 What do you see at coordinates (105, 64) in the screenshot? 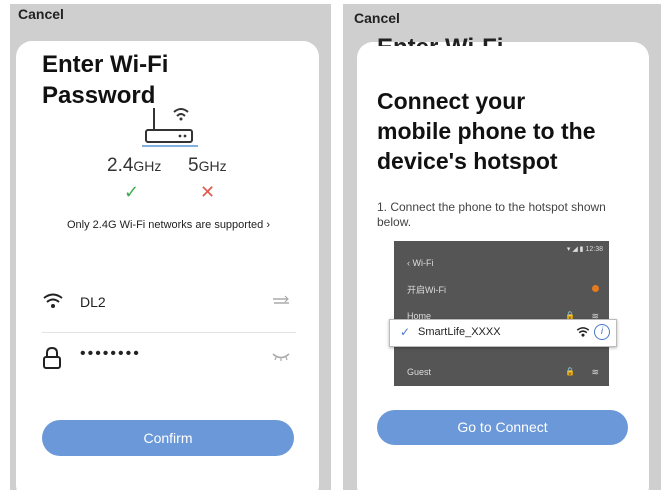
I see `title-line-1: Enter Wi-Fi` at bounding box center [105, 64].